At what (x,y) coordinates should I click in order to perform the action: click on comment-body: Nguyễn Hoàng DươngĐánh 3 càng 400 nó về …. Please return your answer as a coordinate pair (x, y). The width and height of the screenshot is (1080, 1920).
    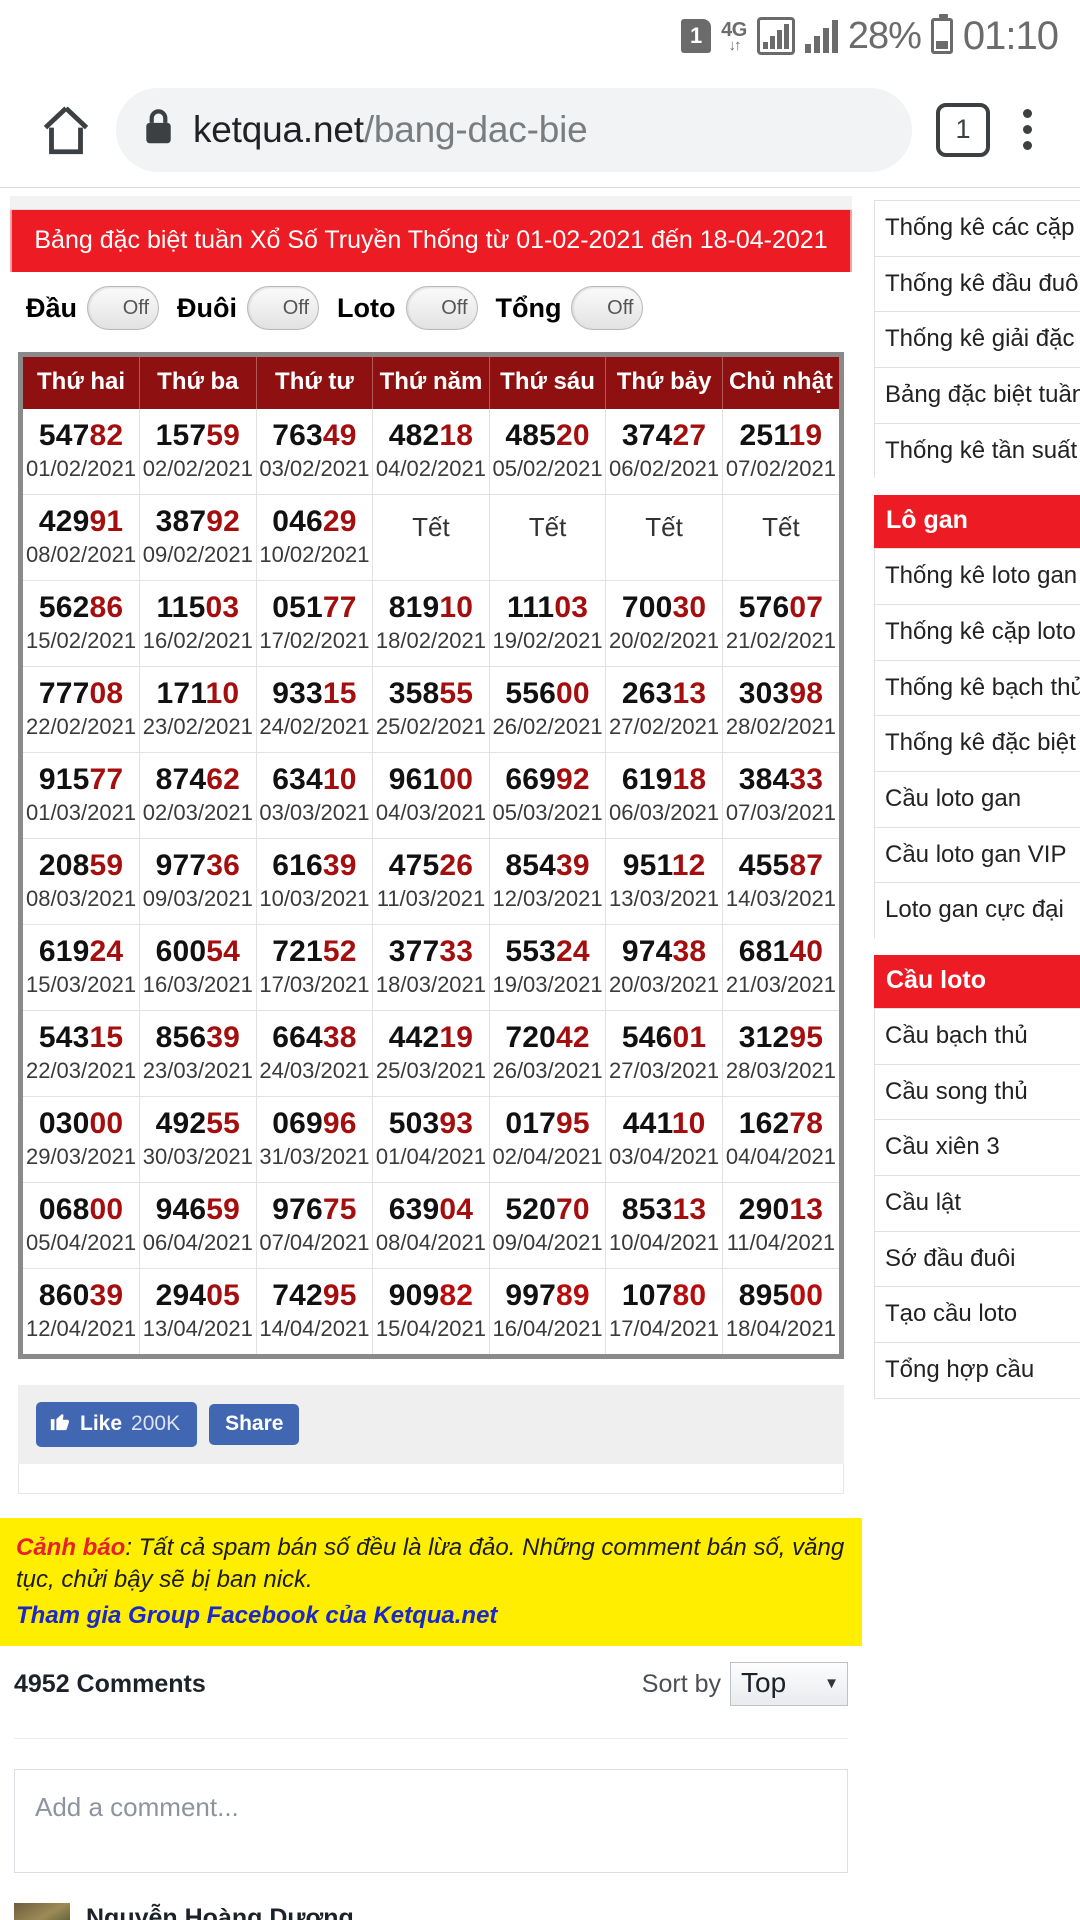
    Looking at the image, I should click on (467, 1911).